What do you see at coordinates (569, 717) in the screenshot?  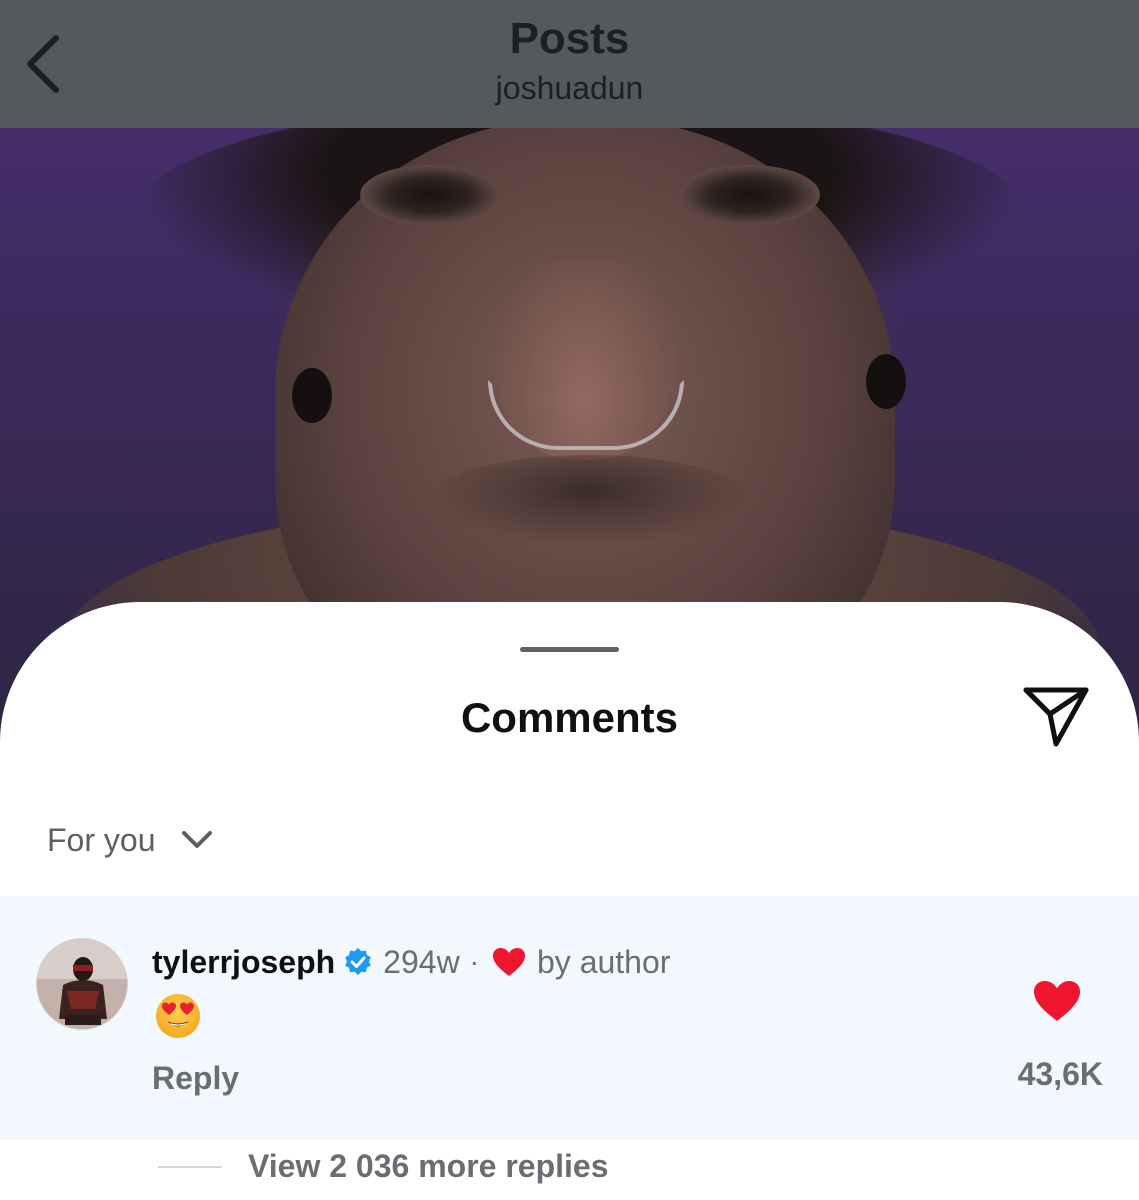 I see `comments-title: Comments` at bounding box center [569, 717].